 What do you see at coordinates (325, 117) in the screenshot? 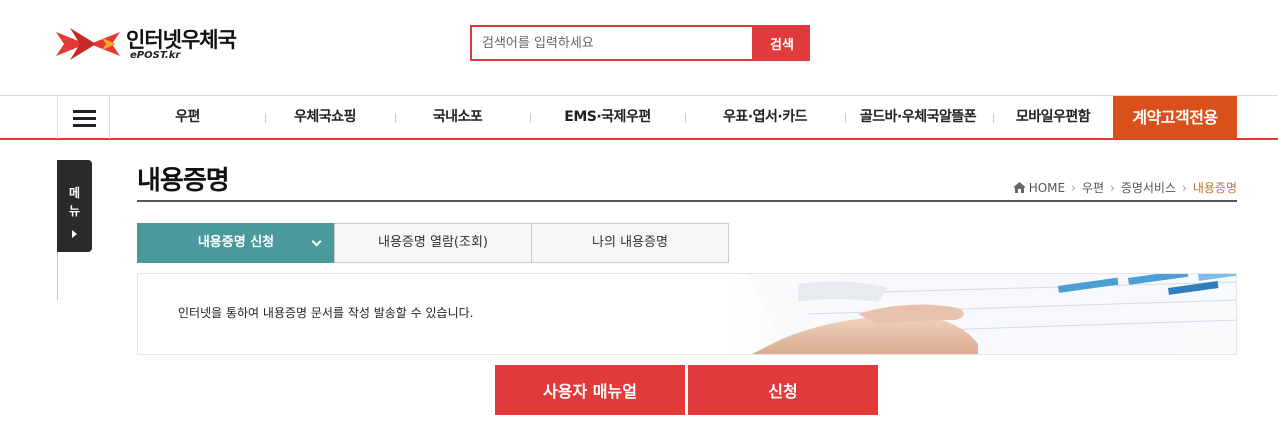
I see `nav-item-shopping: 우체국쇼핑` at bounding box center [325, 117].